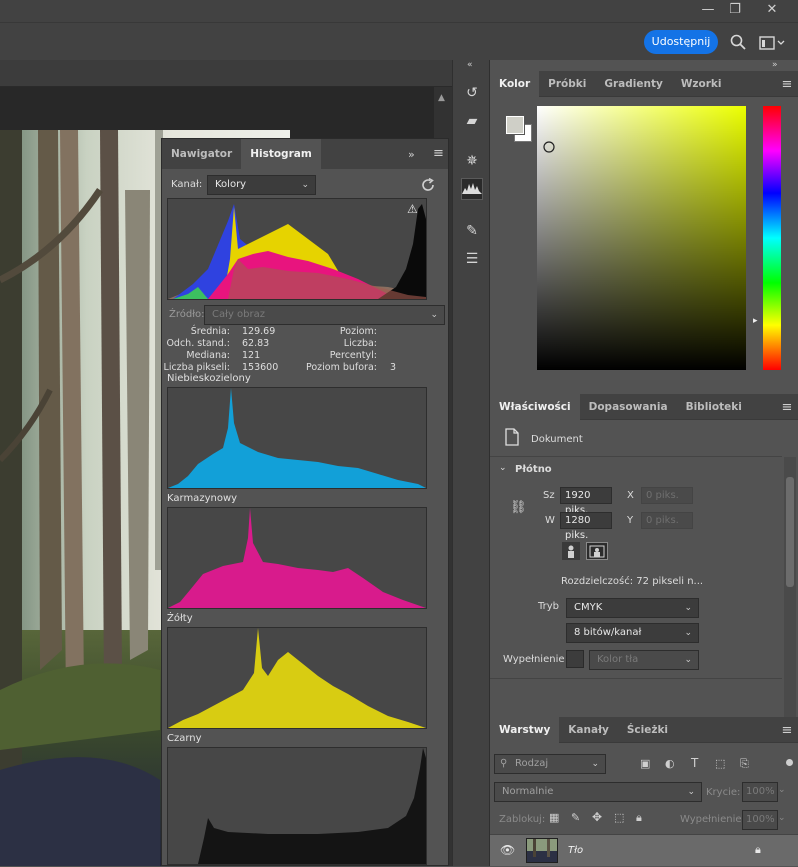 This screenshot has height=867, width=798. What do you see at coordinates (196, 367) in the screenshot?
I see `stat-pixels-label: Liczba pikseli:` at bounding box center [196, 367].